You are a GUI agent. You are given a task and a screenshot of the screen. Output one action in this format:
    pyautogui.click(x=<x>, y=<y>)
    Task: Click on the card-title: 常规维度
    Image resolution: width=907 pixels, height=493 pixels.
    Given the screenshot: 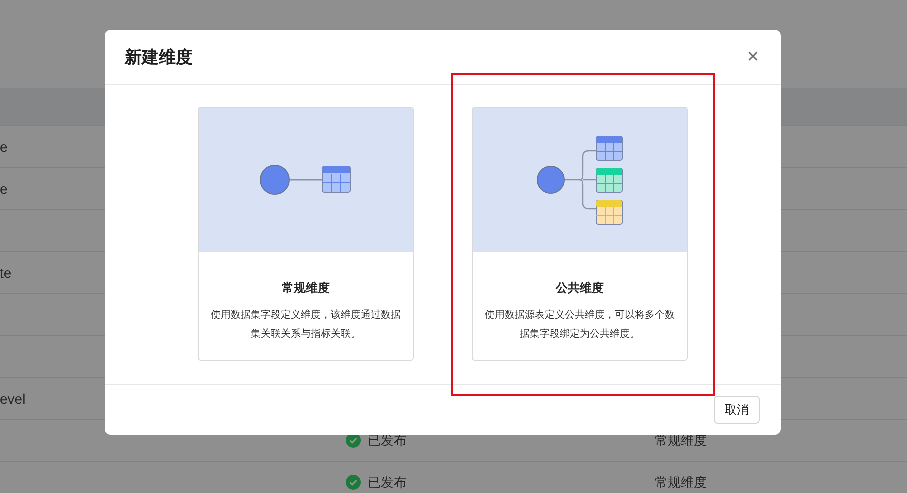 What is the action you would take?
    pyautogui.click(x=306, y=288)
    